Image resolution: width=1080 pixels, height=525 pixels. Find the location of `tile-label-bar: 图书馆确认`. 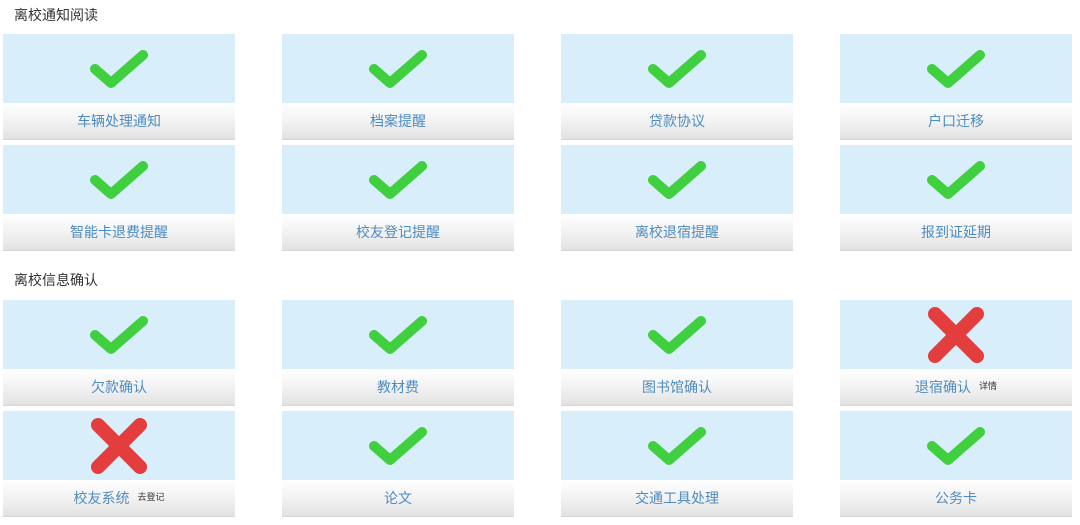

tile-label-bar: 图书馆确认 is located at coordinates (677, 387).